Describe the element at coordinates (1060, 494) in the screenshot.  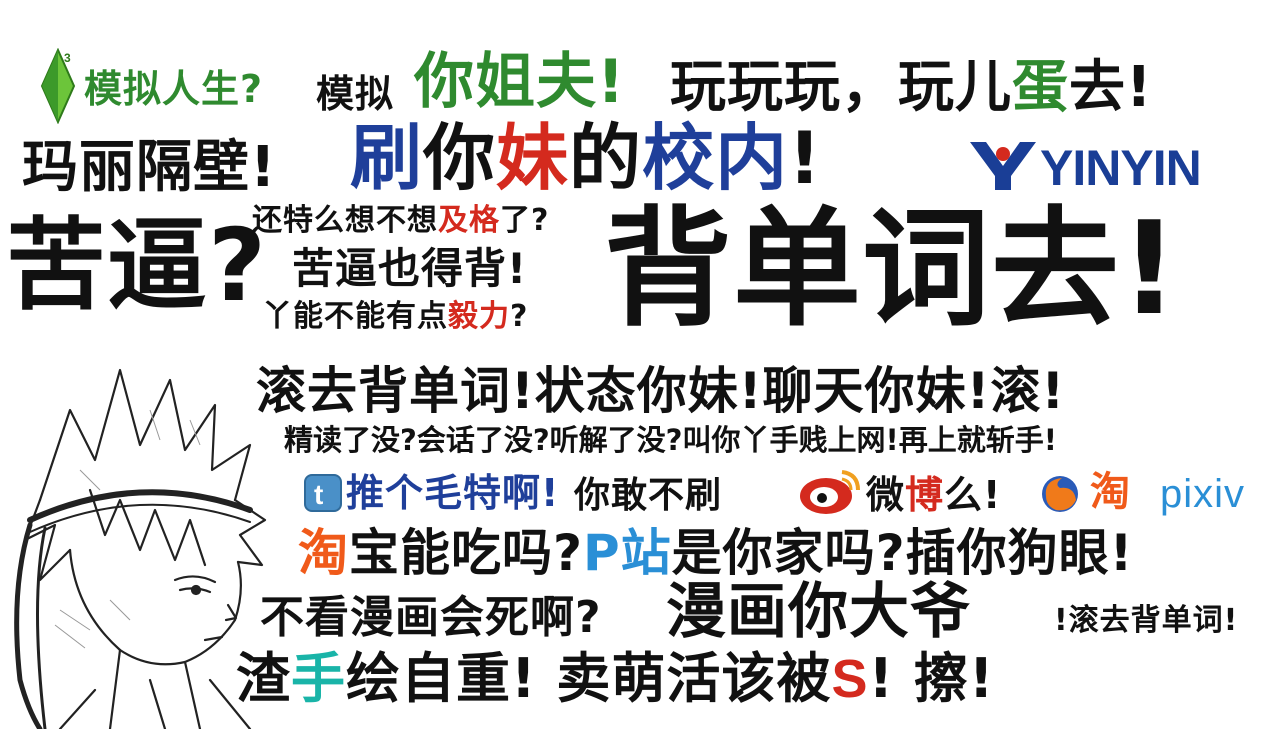
I see `firefox-icon` at that location.